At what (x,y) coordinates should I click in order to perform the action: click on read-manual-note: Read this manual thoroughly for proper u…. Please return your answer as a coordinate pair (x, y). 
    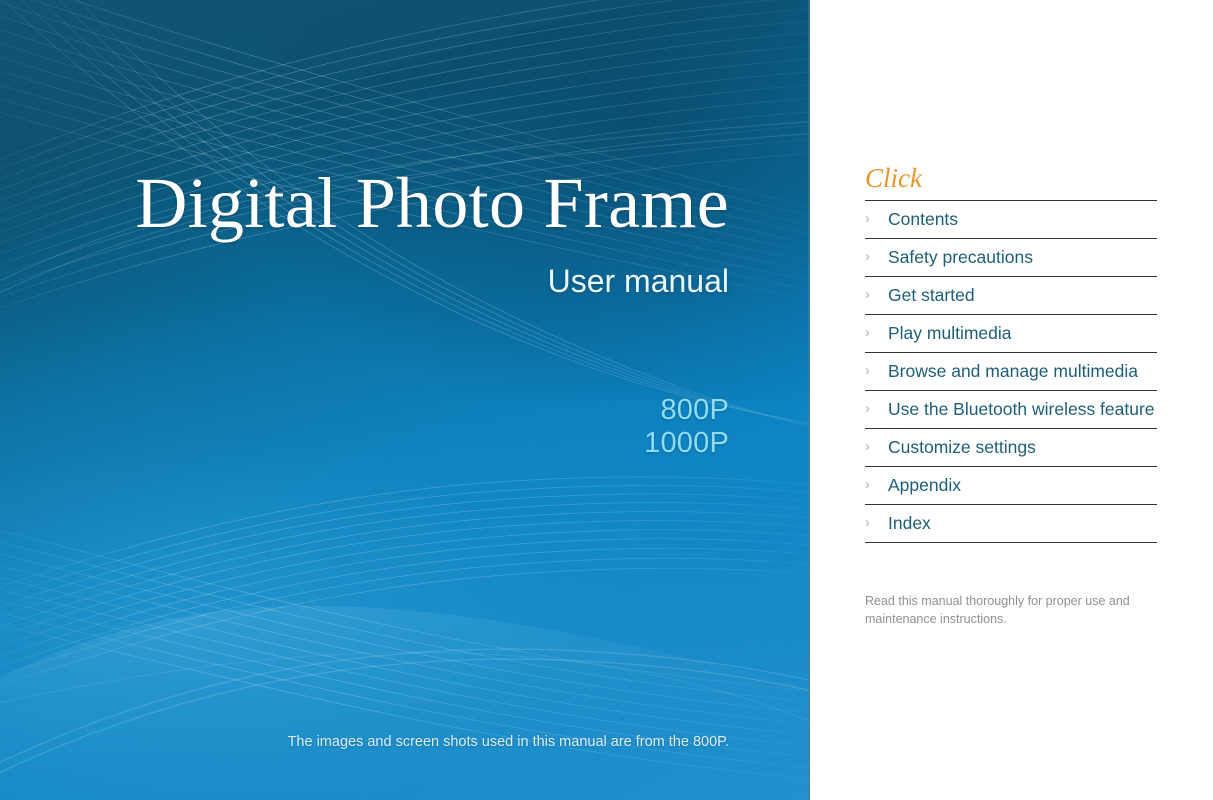
    Looking at the image, I should click on (997, 610).